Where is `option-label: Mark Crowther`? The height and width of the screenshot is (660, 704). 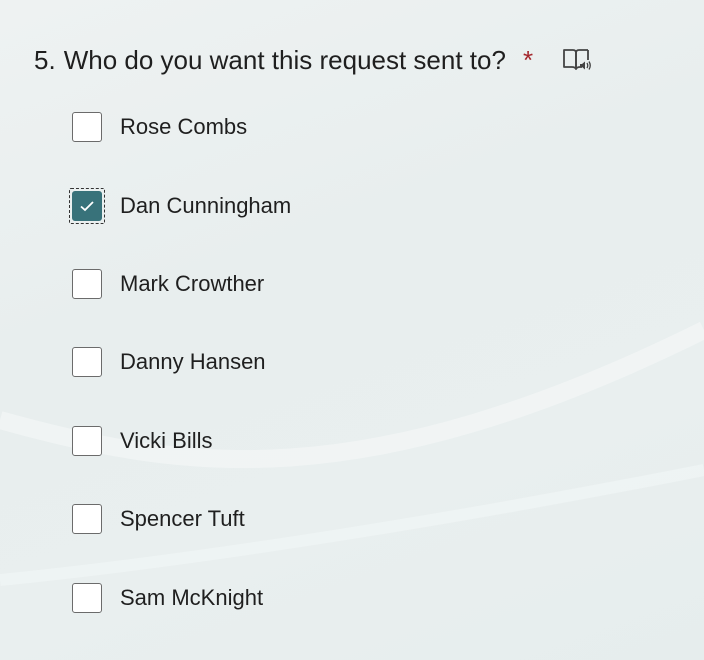 option-label: Mark Crowther is located at coordinates (192, 283).